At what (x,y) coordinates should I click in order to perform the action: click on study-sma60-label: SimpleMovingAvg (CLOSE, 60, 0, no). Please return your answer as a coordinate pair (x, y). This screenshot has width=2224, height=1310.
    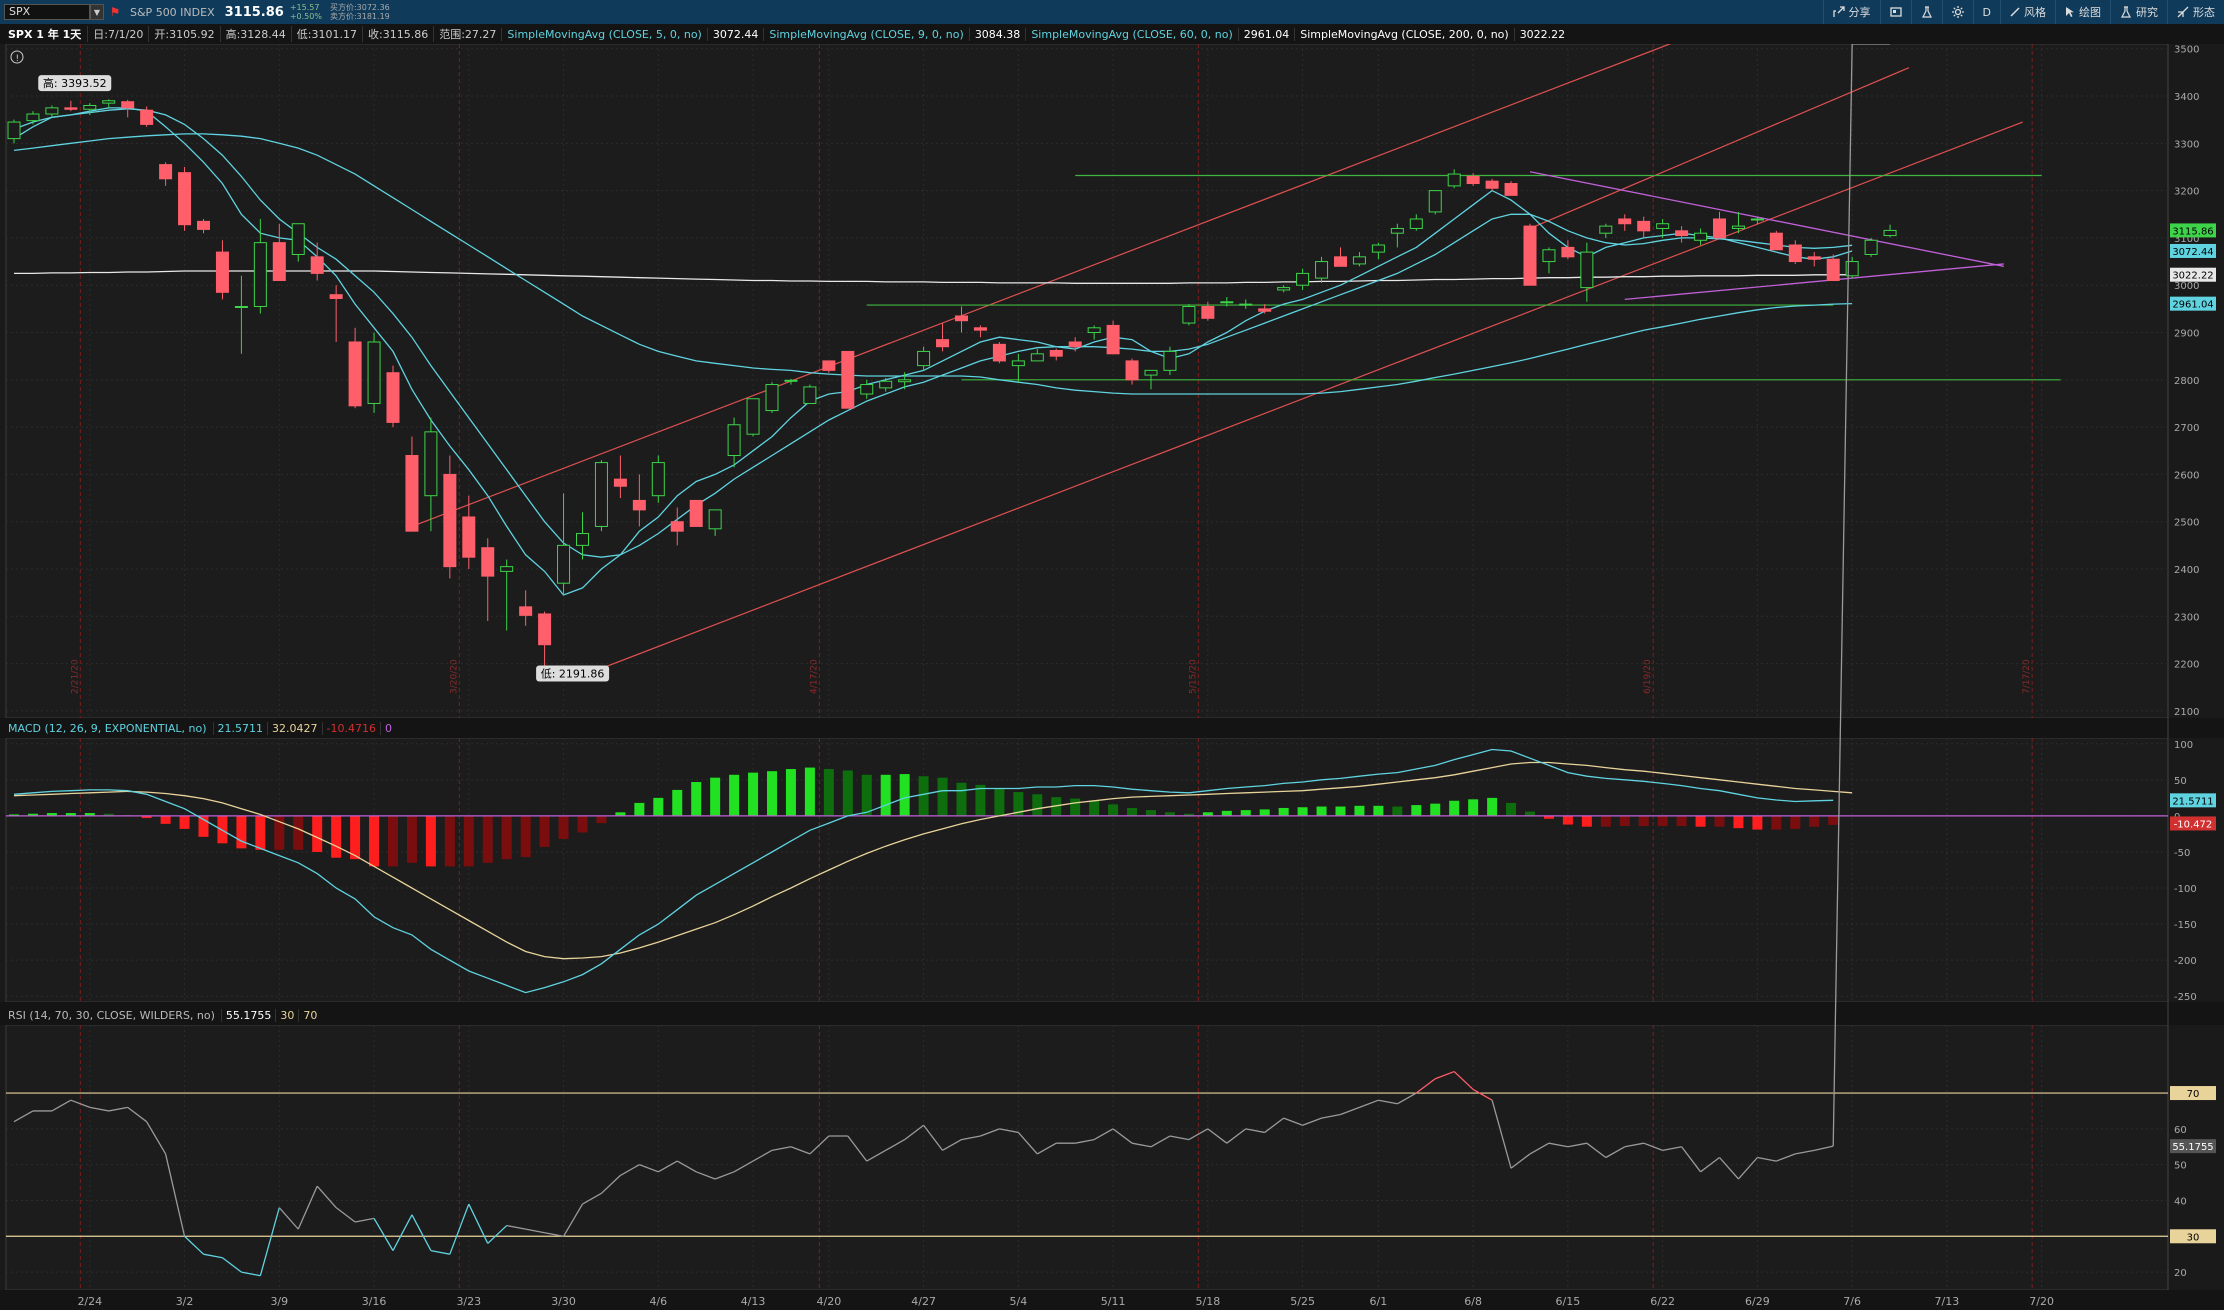
    Looking at the image, I should click on (1131, 34).